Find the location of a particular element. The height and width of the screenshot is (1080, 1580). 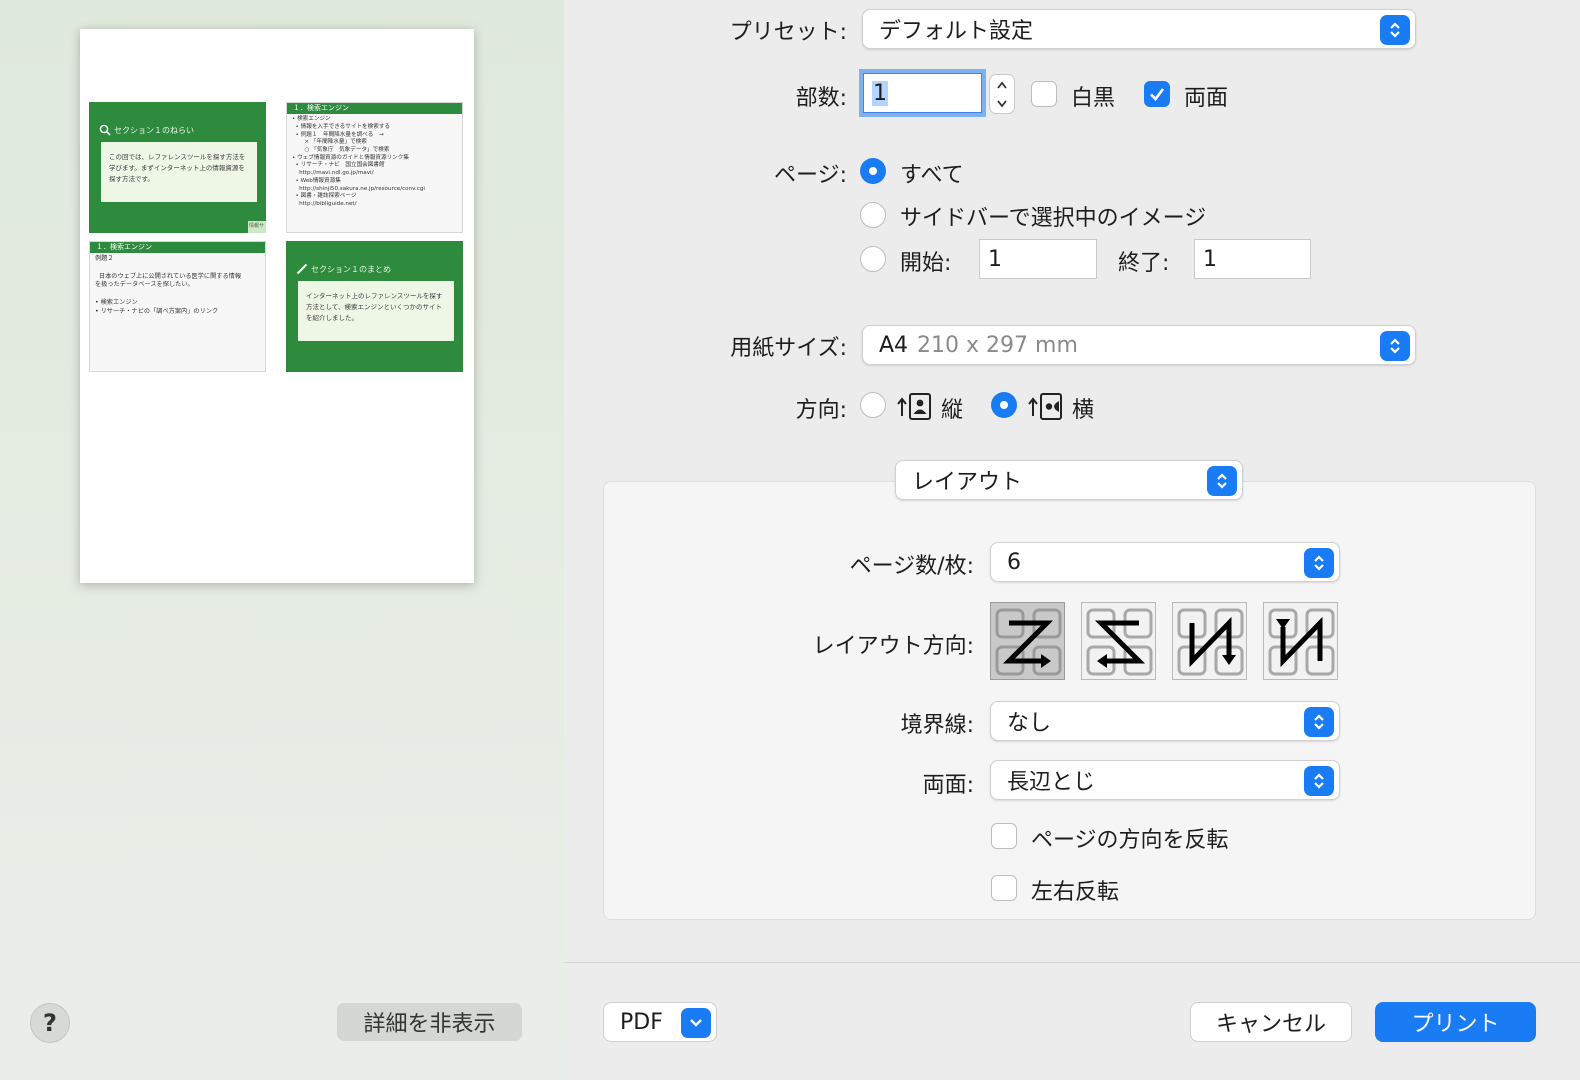

border-label: 境界線: is located at coordinates (937, 725).